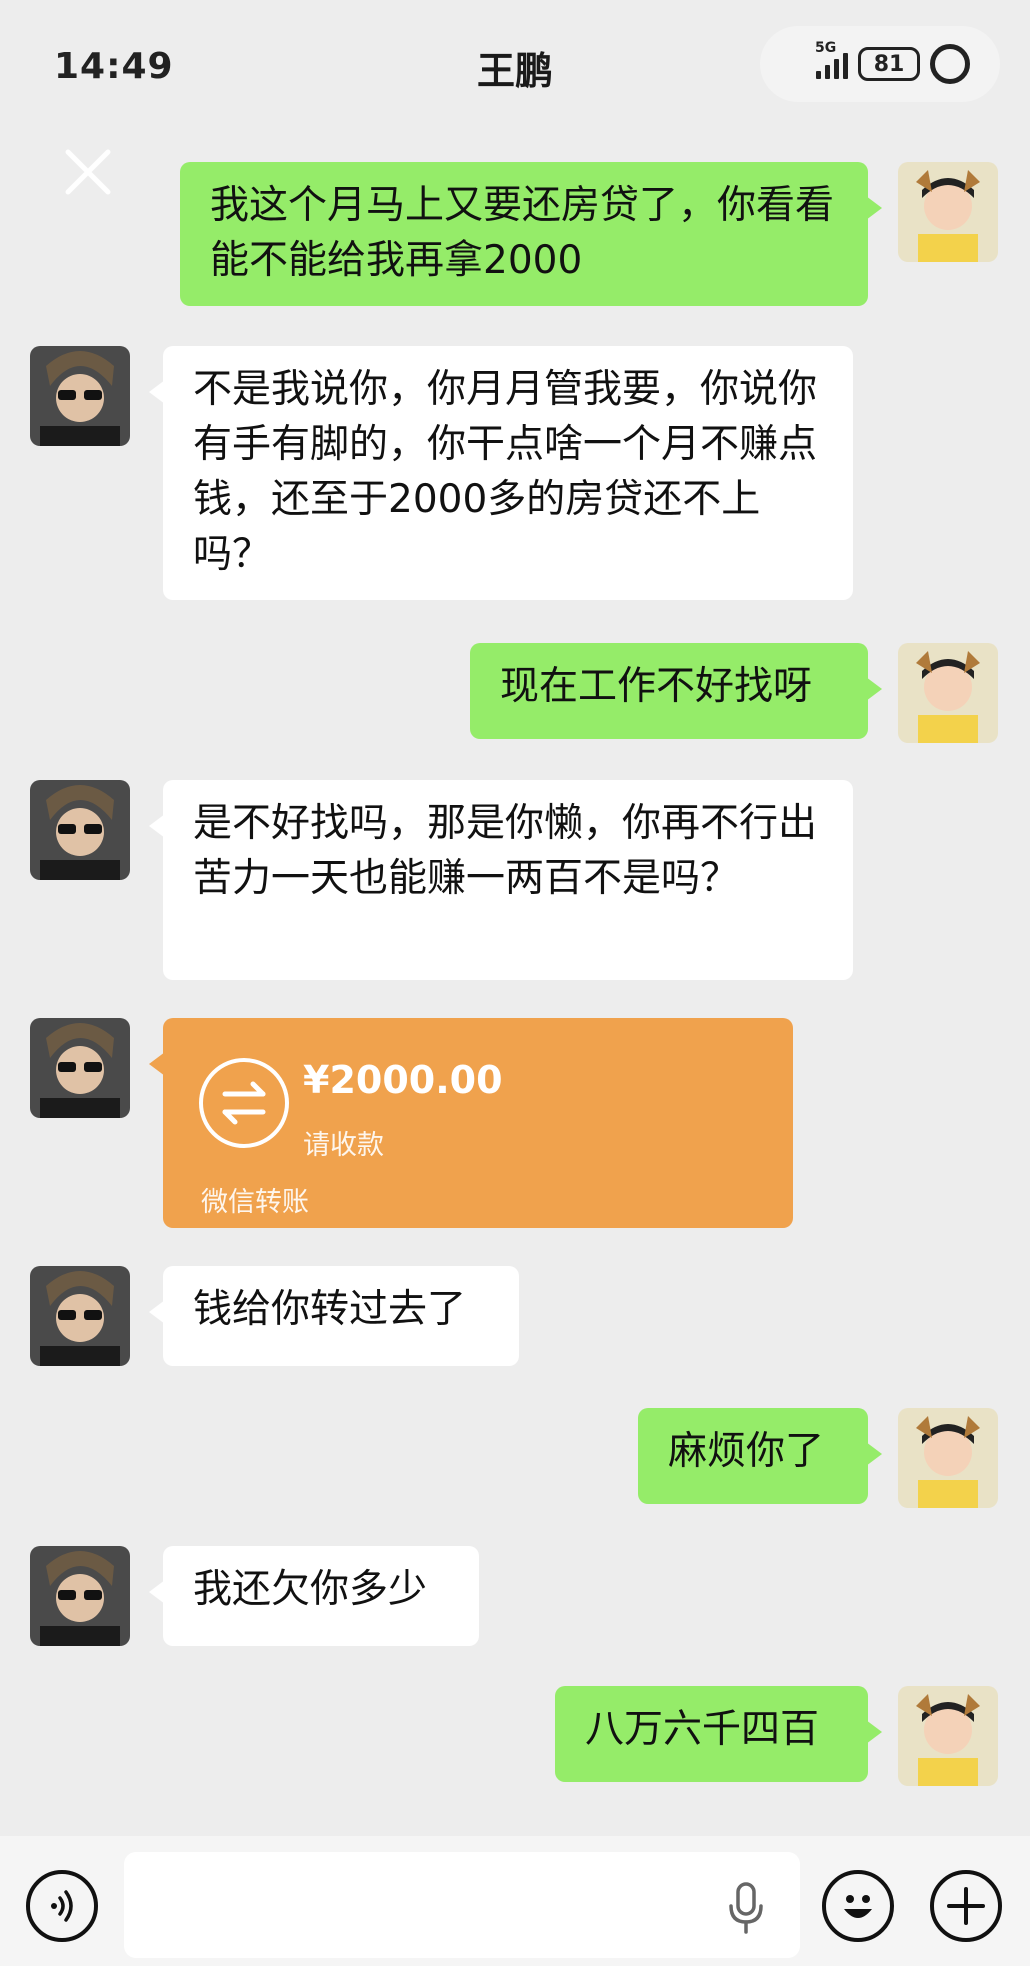  What do you see at coordinates (702, 1729) in the screenshot?
I see `message-text: 八万六千四百` at bounding box center [702, 1729].